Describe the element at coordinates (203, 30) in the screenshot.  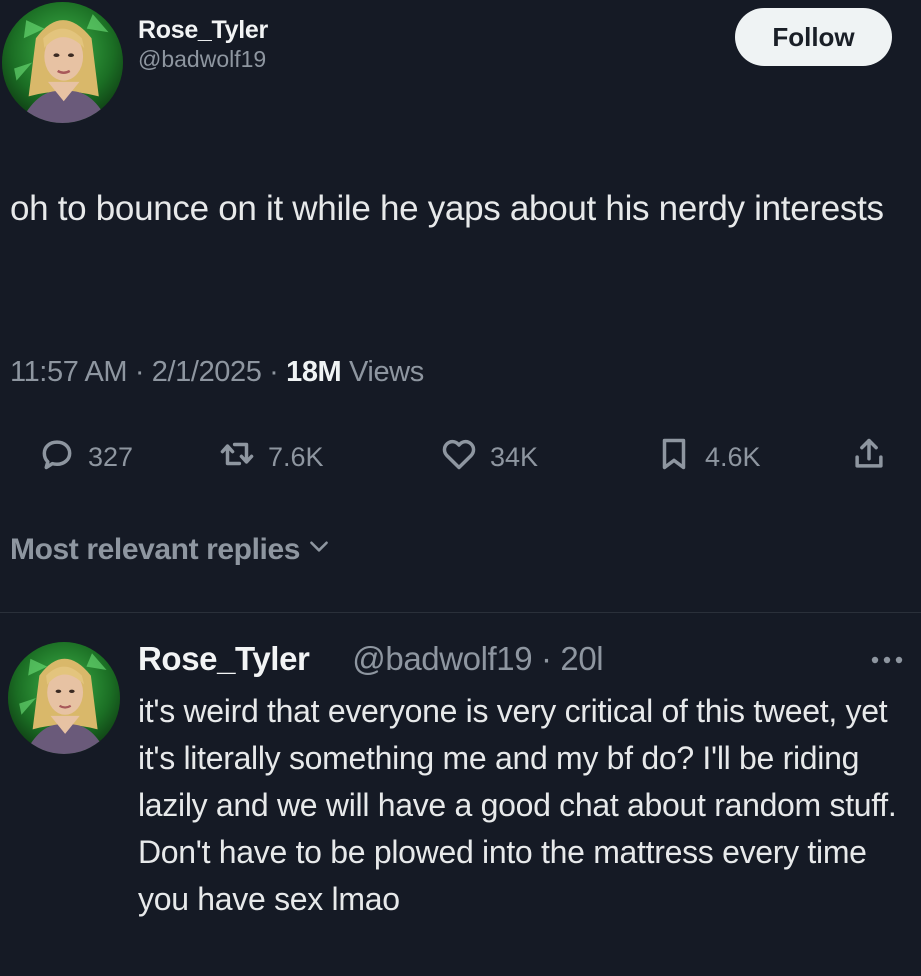
I see `author-name: Rose_Tyler` at that location.